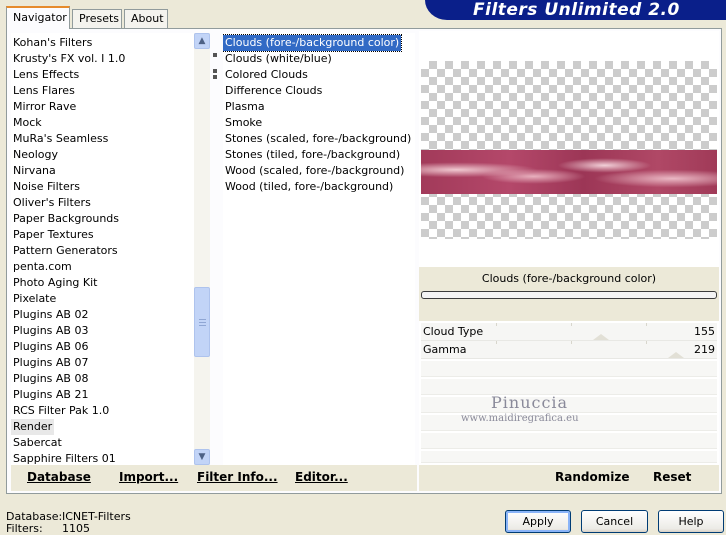  What do you see at coordinates (42, 267) in the screenshot?
I see `list-item: penta.com` at bounding box center [42, 267].